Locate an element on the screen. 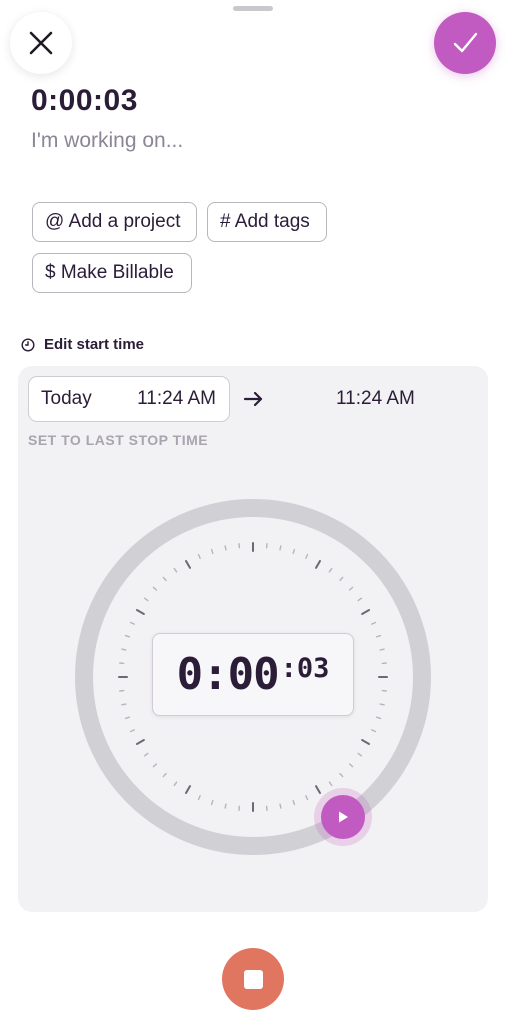  play-icon is located at coordinates (343, 817).